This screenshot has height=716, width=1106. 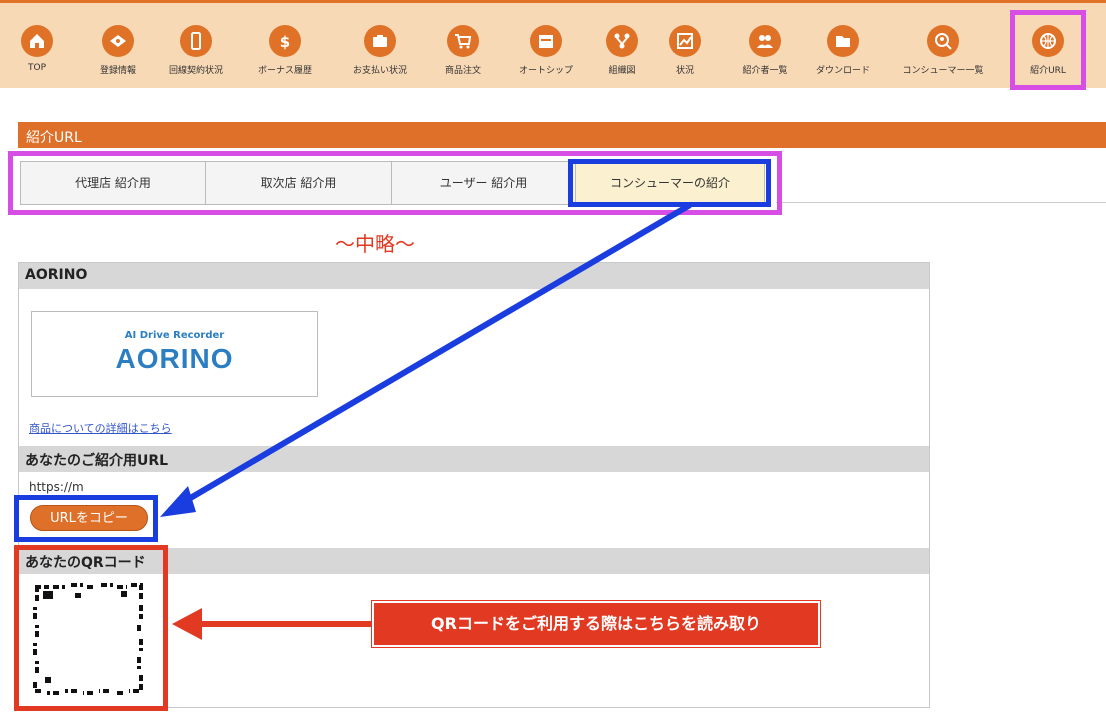 I want to click on chart-icon, so click(x=685, y=41).